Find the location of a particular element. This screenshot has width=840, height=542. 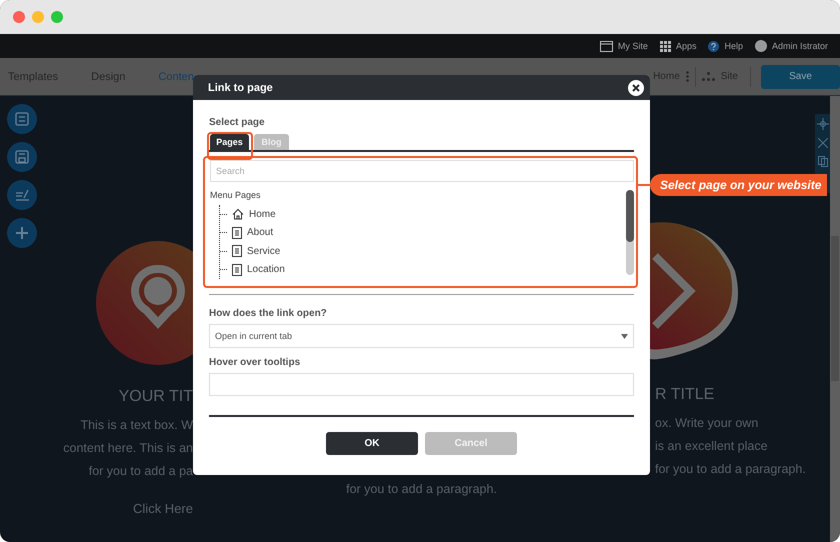

tooltip-field is located at coordinates (421, 384).